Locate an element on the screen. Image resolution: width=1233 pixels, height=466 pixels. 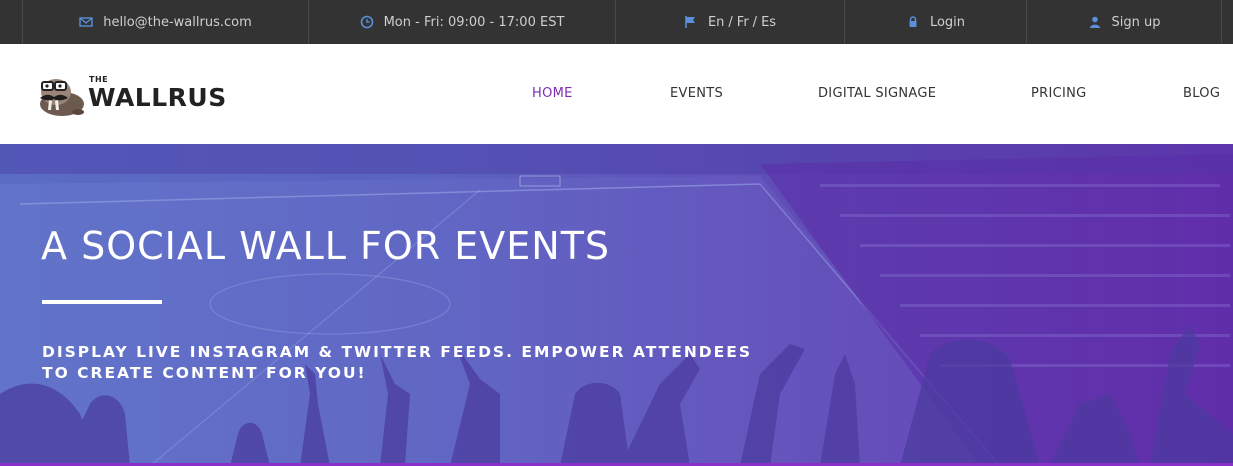
login-text: Login is located at coordinates (947, 22).